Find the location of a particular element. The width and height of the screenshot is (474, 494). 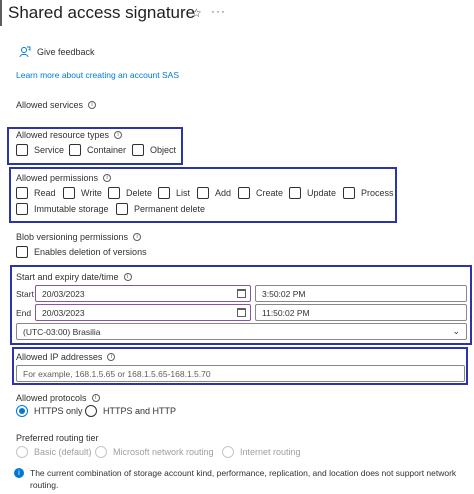

checkbox-list: List is located at coordinates (174, 193).